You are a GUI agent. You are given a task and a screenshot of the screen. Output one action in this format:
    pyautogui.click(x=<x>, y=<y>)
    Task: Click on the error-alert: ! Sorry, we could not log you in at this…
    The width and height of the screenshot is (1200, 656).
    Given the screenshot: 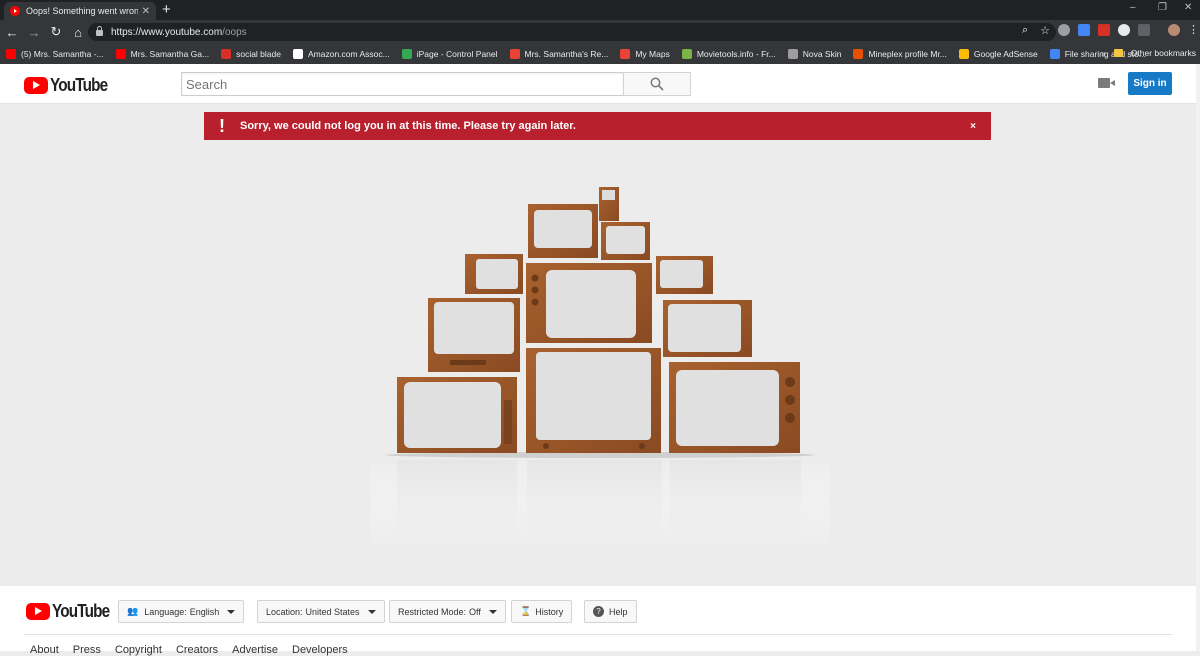 What is the action you would take?
    pyautogui.click(x=597, y=126)
    